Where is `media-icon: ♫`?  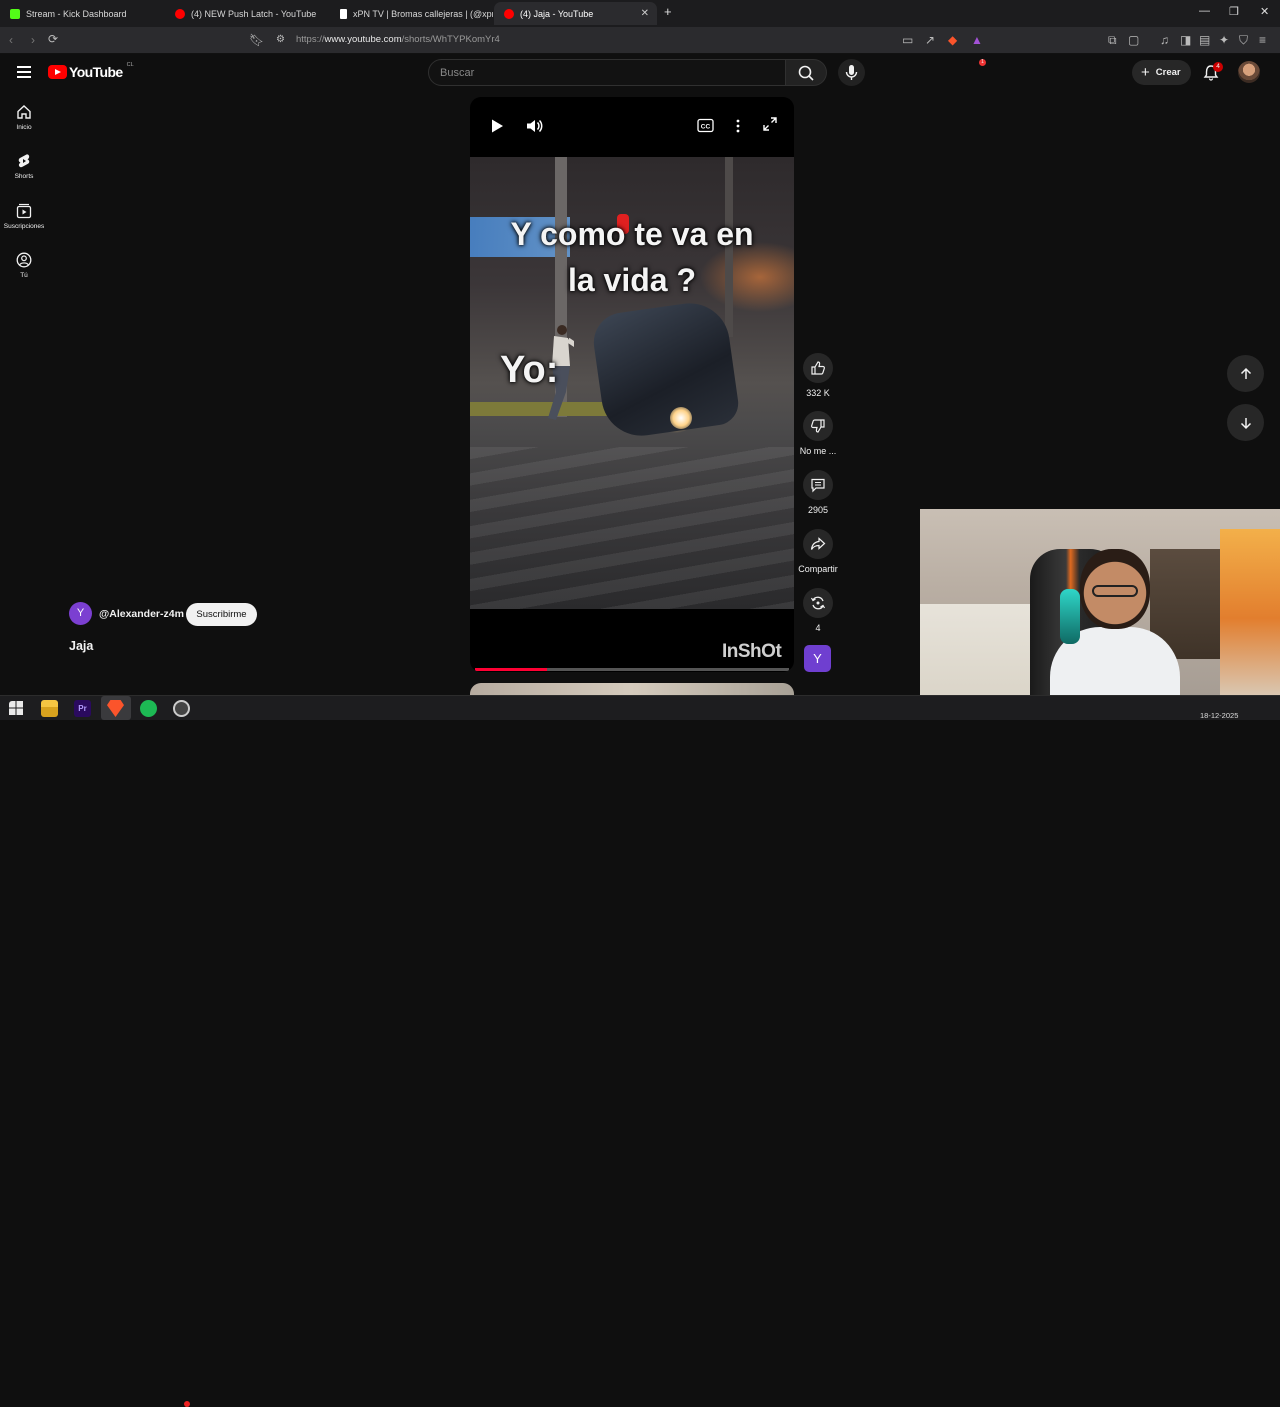 media-icon: ♫ is located at coordinates (1164, 40).